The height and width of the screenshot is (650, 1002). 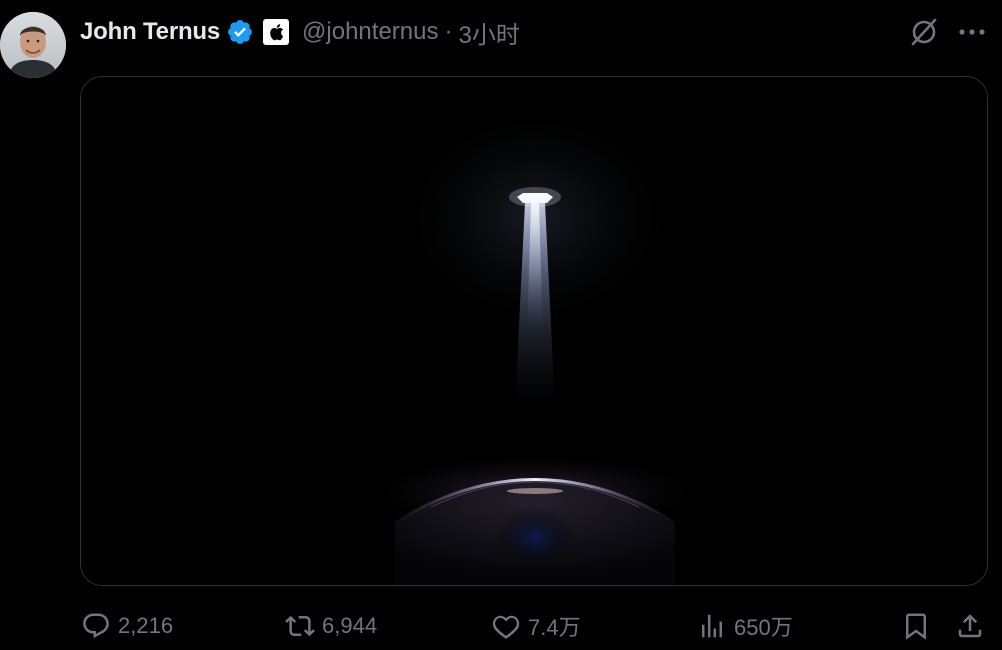 I want to click on bookmark-icon, so click(x=916, y=626).